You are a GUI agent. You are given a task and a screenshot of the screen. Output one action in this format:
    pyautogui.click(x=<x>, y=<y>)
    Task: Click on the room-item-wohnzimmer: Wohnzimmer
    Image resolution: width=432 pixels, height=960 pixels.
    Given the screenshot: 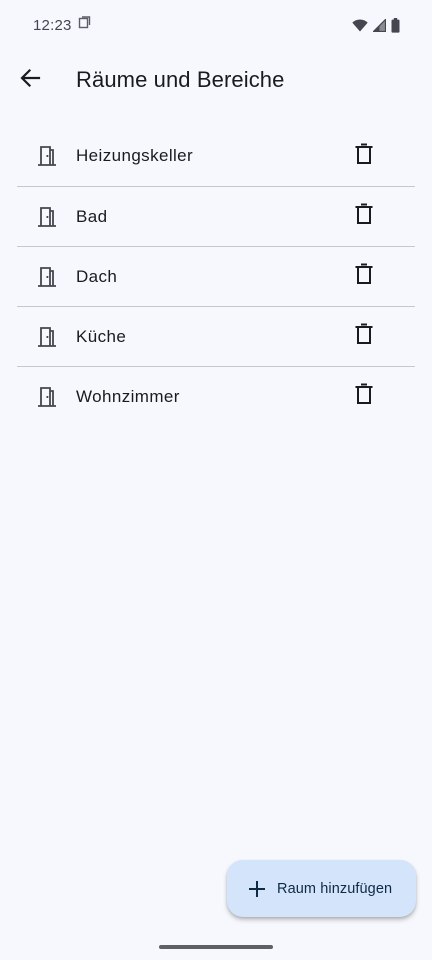 What is the action you would take?
    pyautogui.click(x=216, y=396)
    